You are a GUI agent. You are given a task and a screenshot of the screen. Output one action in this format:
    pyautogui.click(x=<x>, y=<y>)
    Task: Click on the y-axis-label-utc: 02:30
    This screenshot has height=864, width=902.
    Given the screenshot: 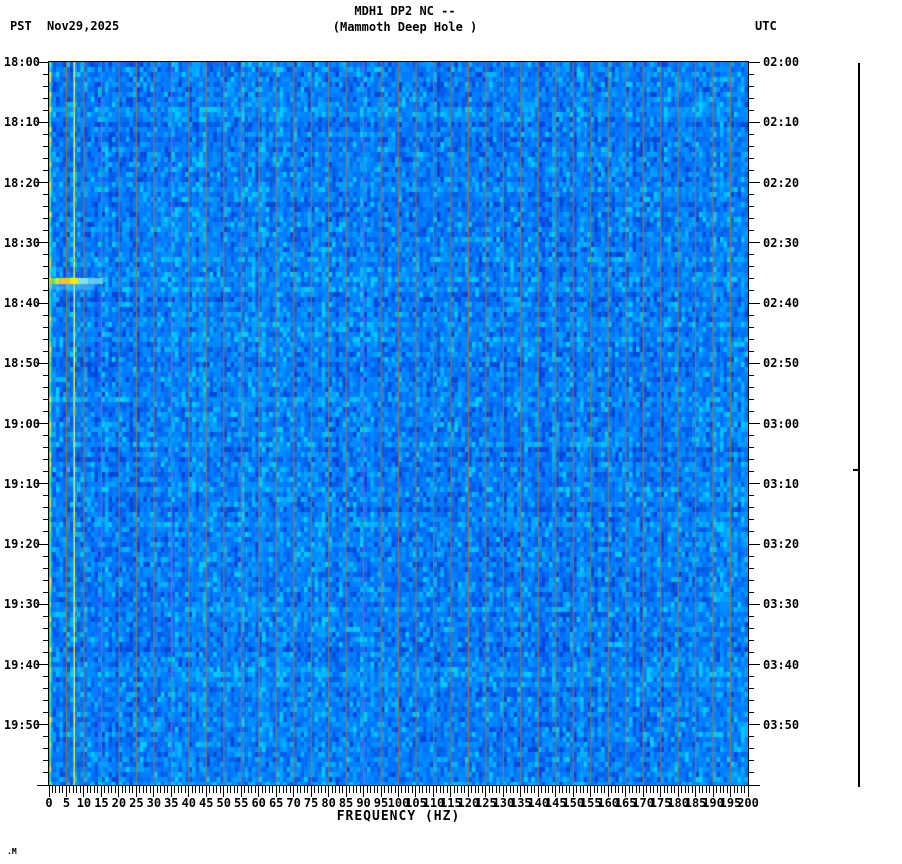 What is the action you would take?
    pyautogui.click(x=781, y=242)
    